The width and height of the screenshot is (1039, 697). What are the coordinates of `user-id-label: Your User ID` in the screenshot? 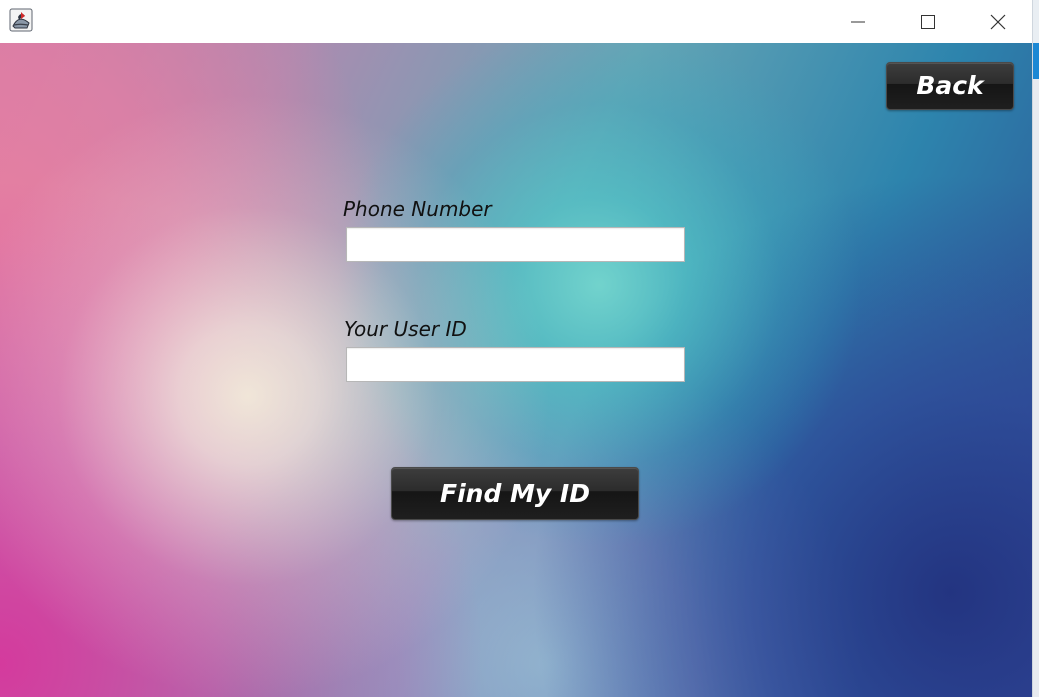 It's located at (405, 329).